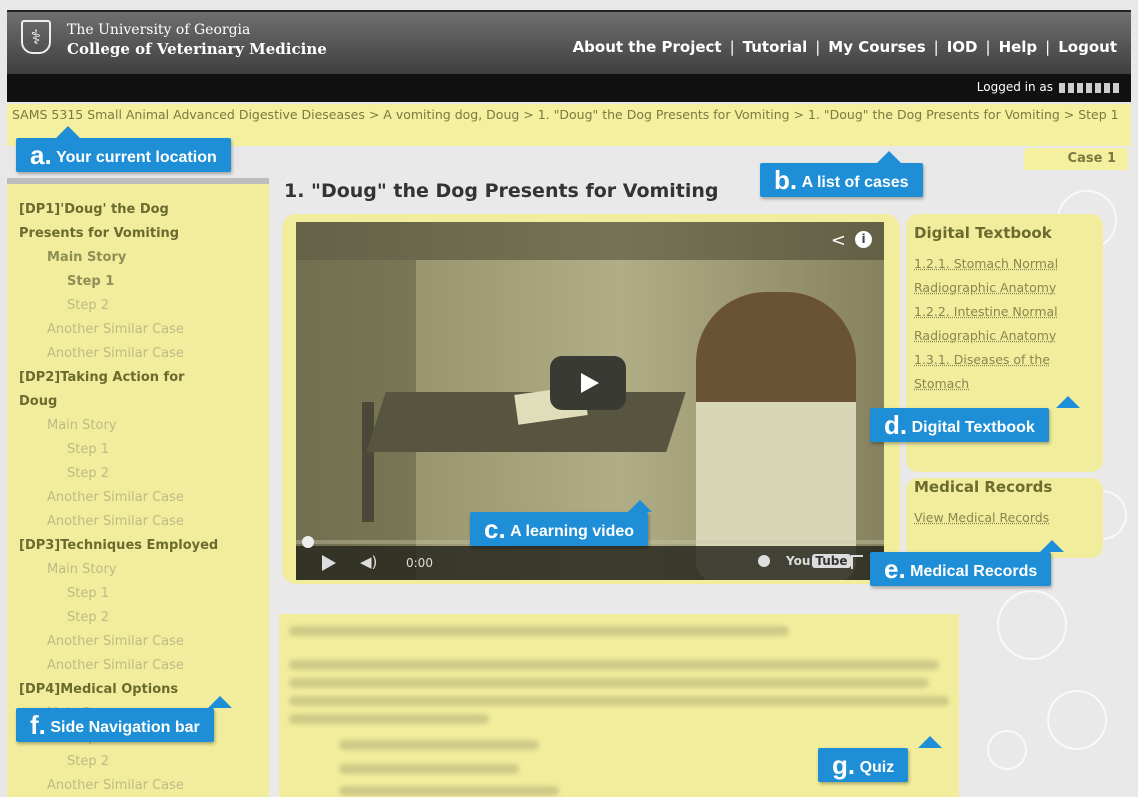 The width and height of the screenshot is (1138, 797). I want to click on medical-records-panel: Medical Records View Medical Records, so click(1004, 518).